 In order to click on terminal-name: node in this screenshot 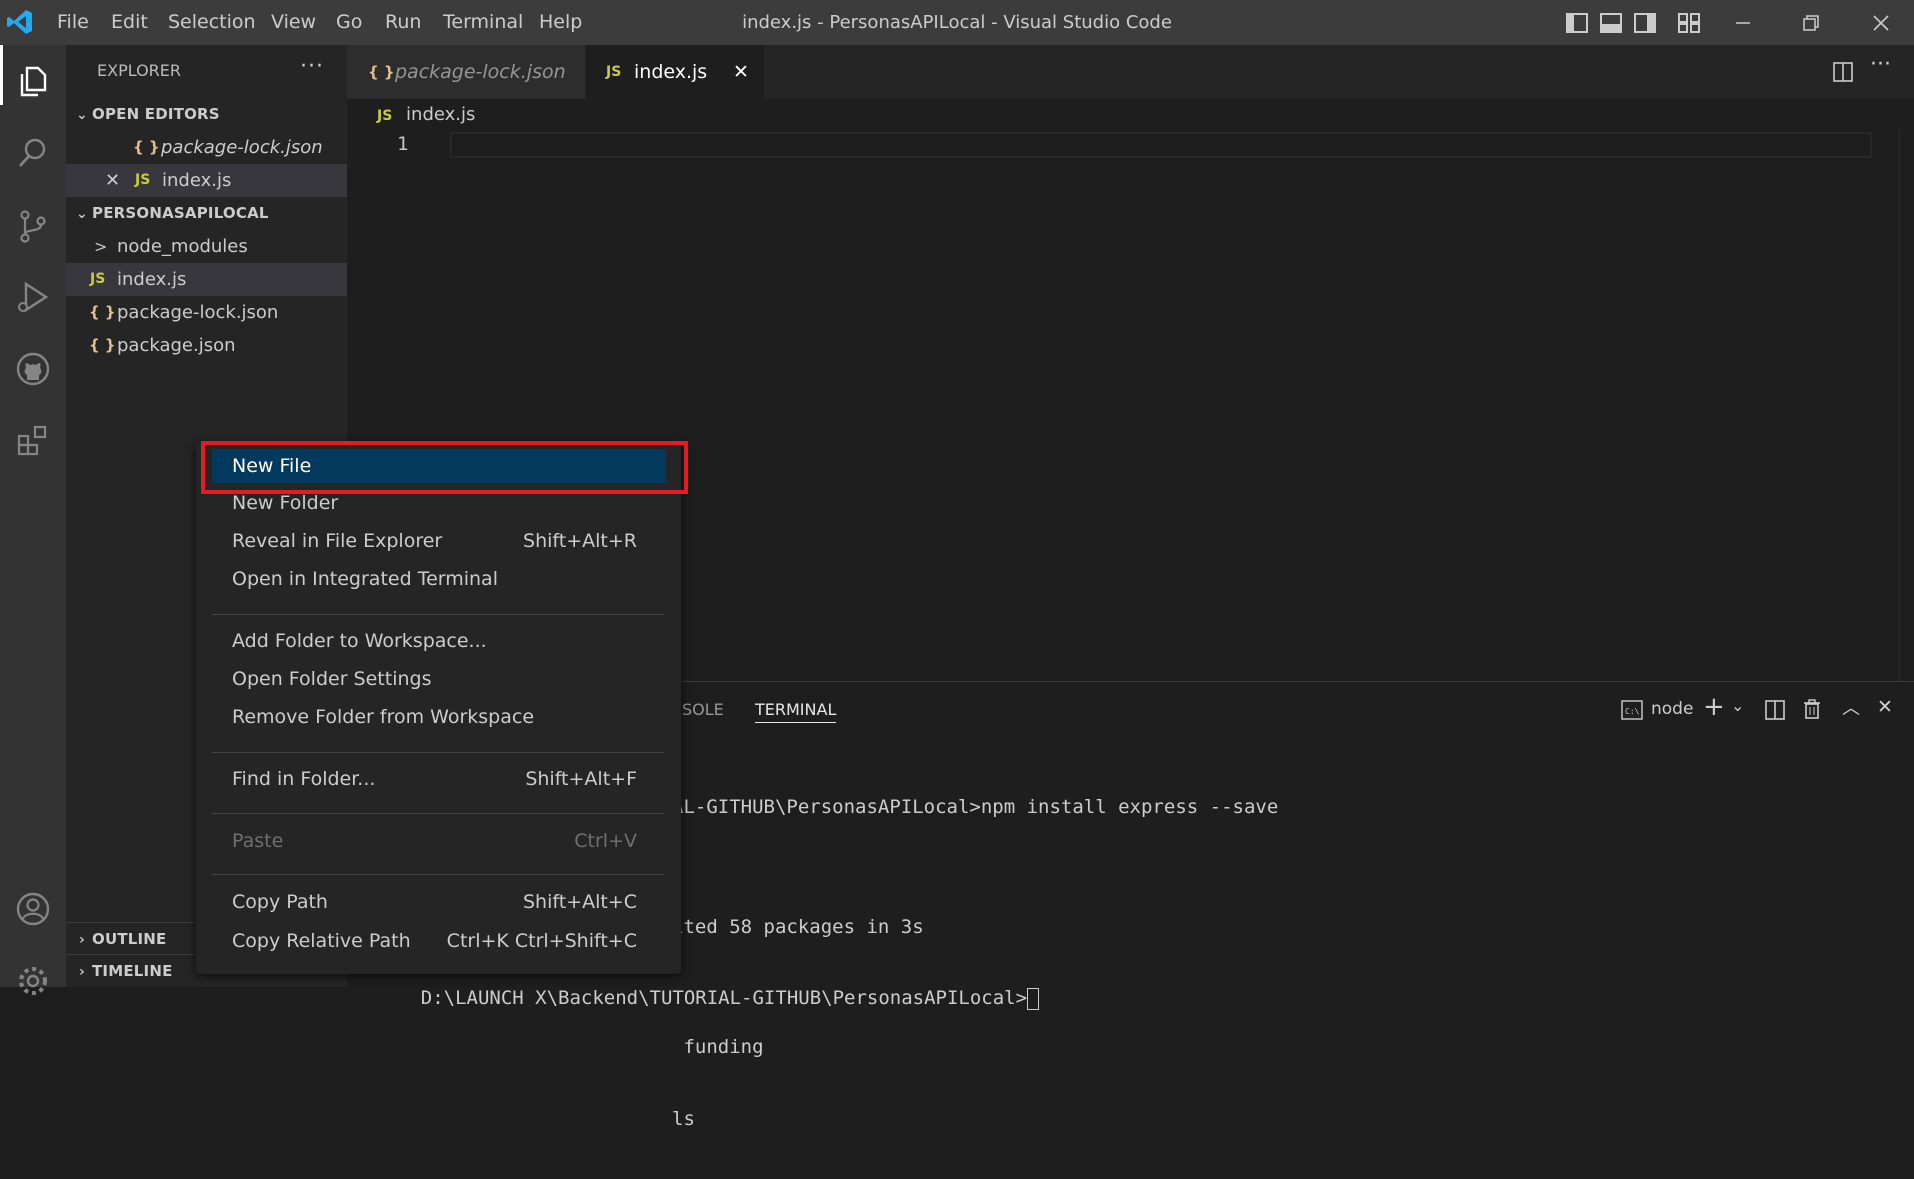, I will do `click(1672, 709)`.